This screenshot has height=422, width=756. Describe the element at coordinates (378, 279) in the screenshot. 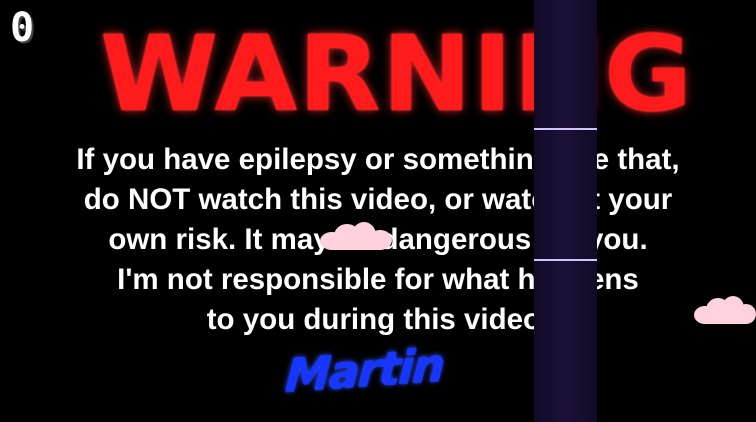

I see `message-line: I'm not responsible for what happens` at that location.